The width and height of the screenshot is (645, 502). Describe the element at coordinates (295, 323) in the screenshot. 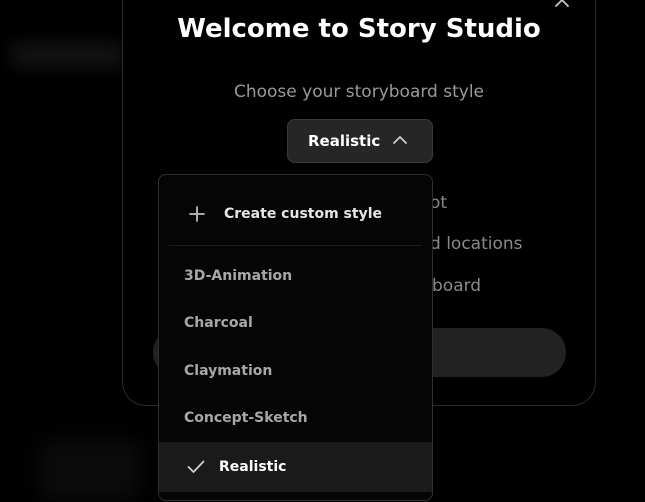

I see `style-option-charcoal: Charcoal` at that location.